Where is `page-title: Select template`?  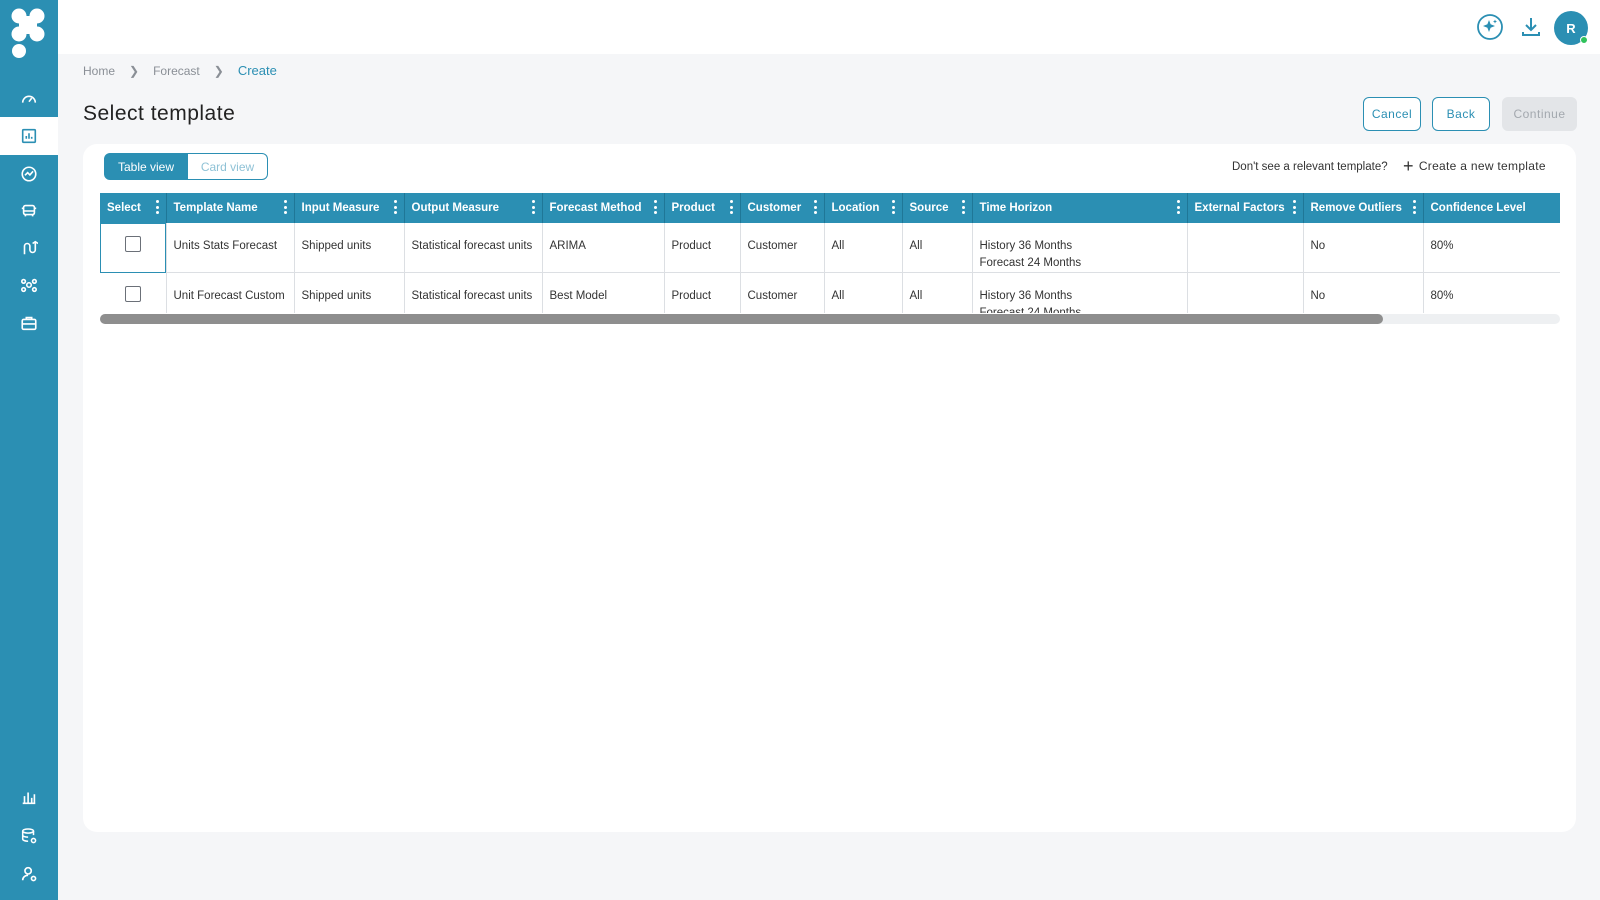
page-title: Select template is located at coordinates (159, 113).